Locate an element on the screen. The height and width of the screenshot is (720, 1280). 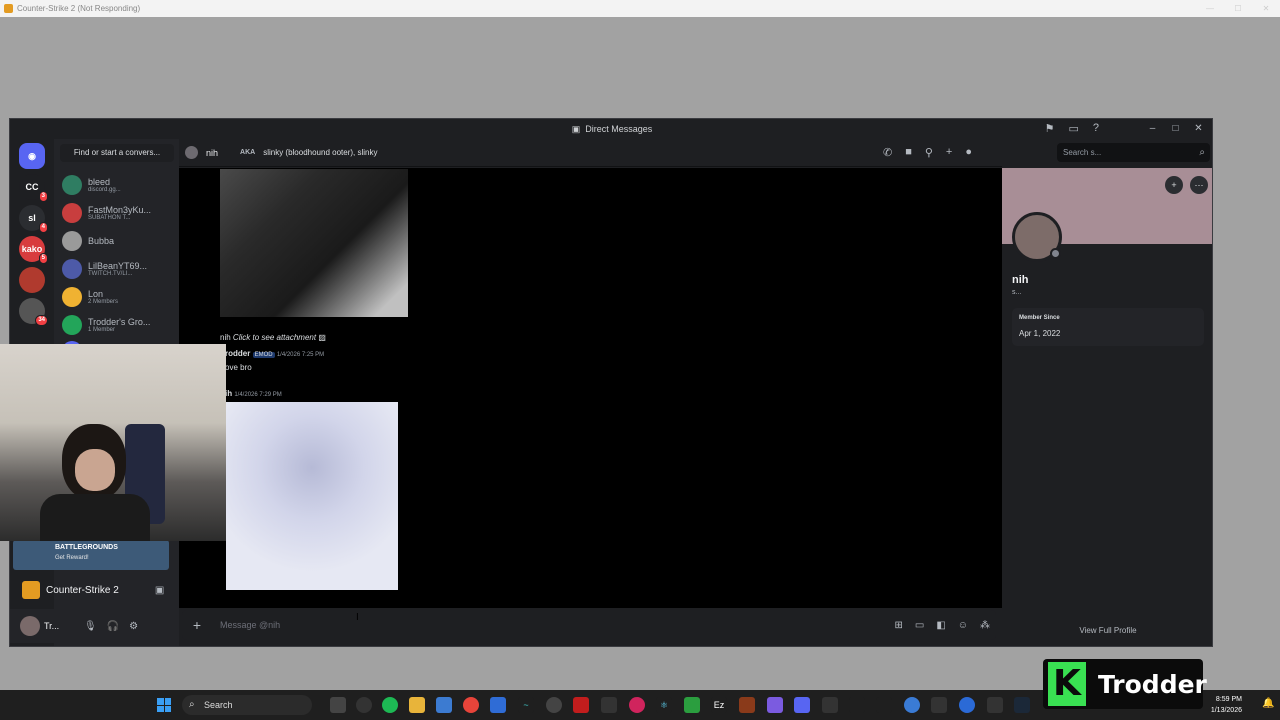
server-icon: 34 is located at coordinates (33, 312).